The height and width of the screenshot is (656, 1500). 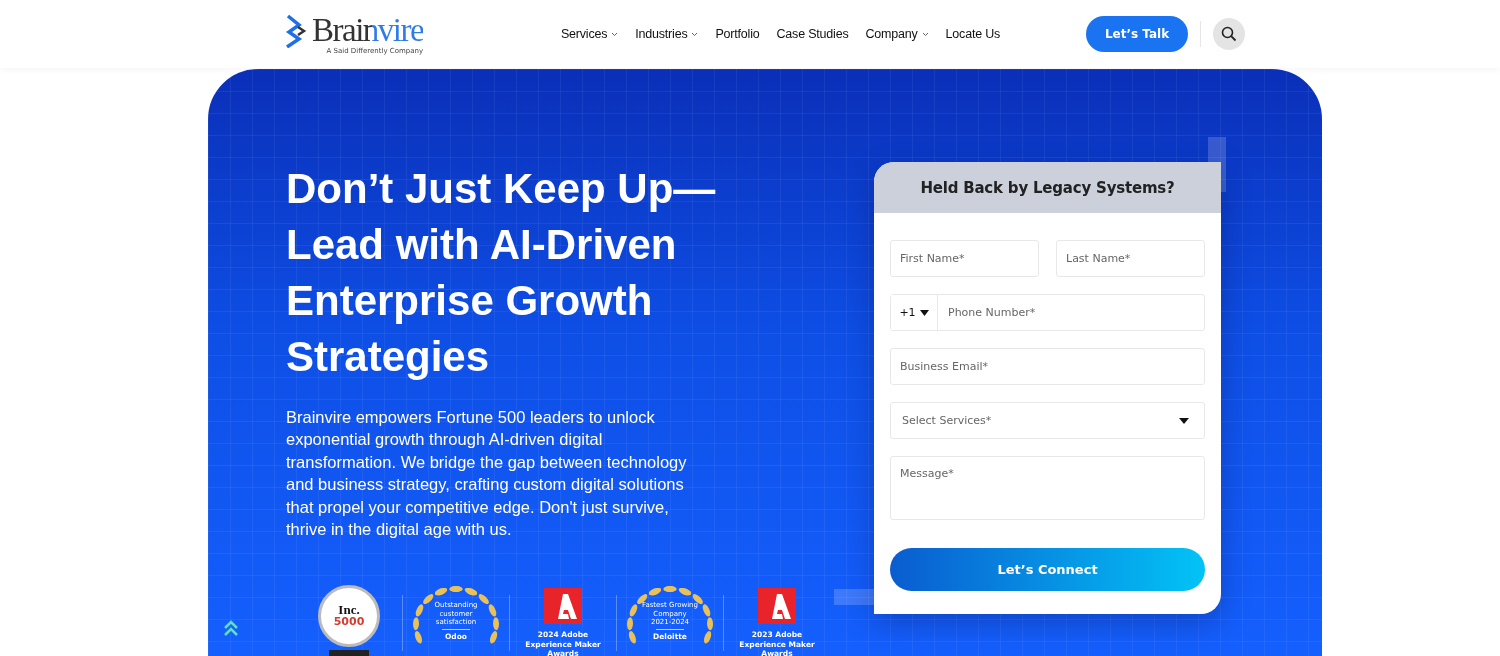 What do you see at coordinates (914, 312) in the screenshot?
I see `country-code-dropdown: +1` at bounding box center [914, 312].